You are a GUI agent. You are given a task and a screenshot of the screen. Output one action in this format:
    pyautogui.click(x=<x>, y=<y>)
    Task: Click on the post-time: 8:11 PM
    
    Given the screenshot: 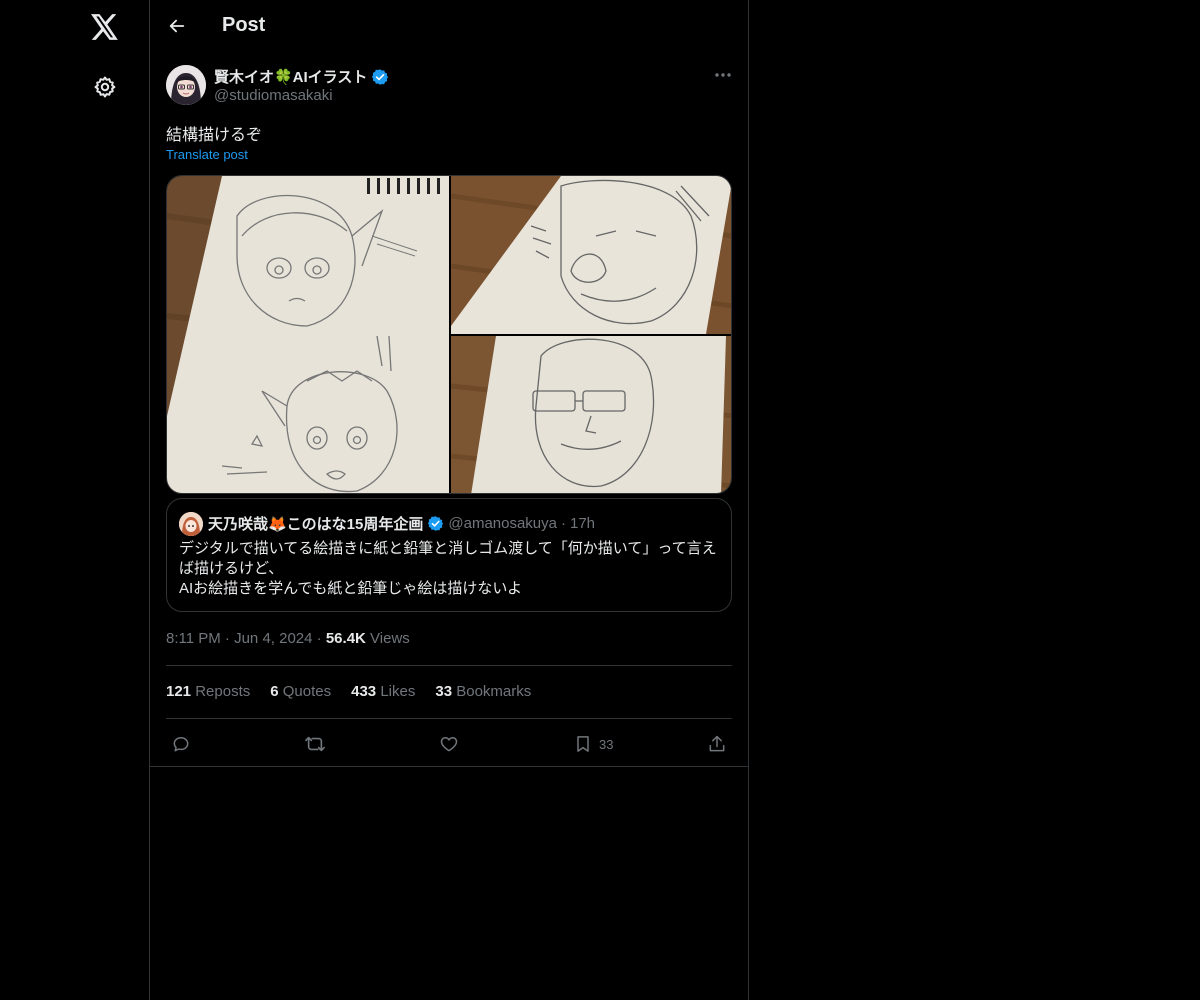 What is the action you would take?
    pyautogui.click(x=193, y=638)
    